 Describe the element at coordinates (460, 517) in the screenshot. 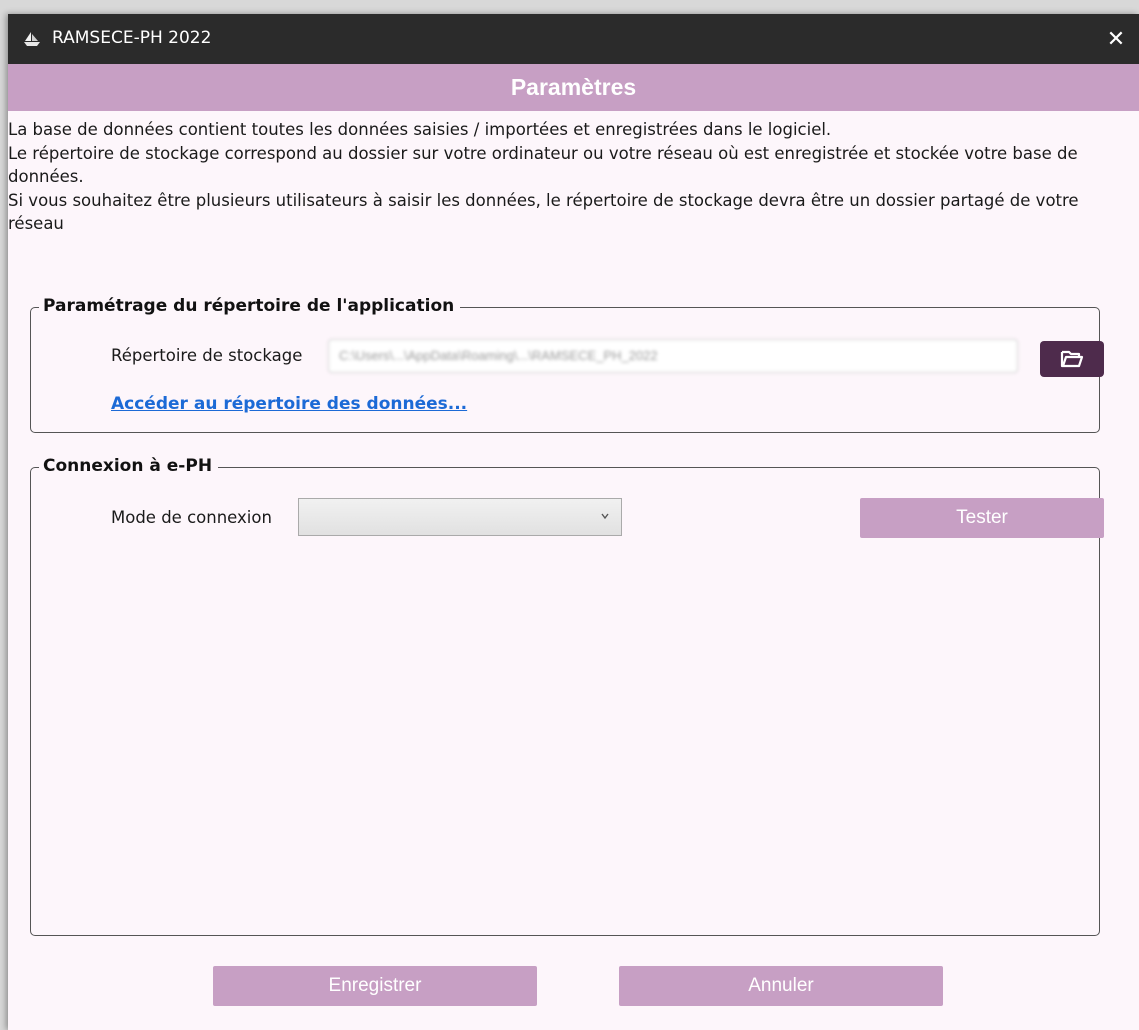

I see `connection-mode-select` at that location.